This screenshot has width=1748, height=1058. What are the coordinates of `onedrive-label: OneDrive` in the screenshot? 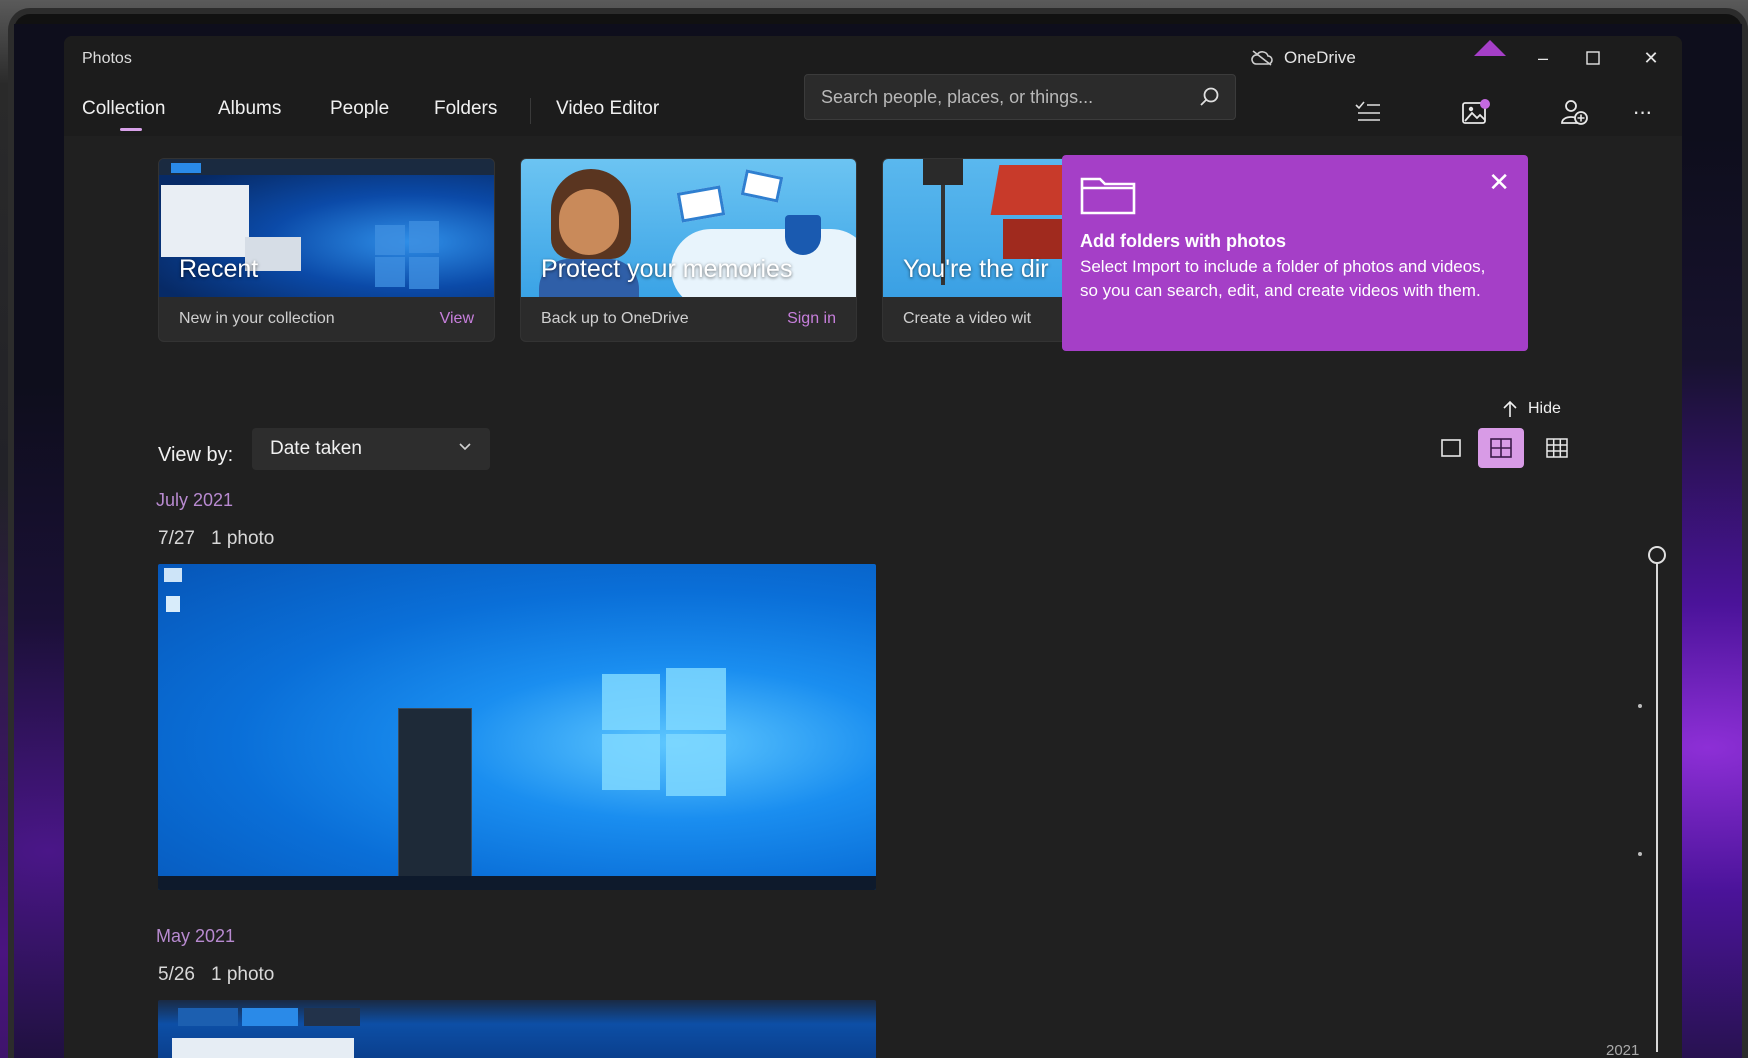 It's located at (1320, 57).